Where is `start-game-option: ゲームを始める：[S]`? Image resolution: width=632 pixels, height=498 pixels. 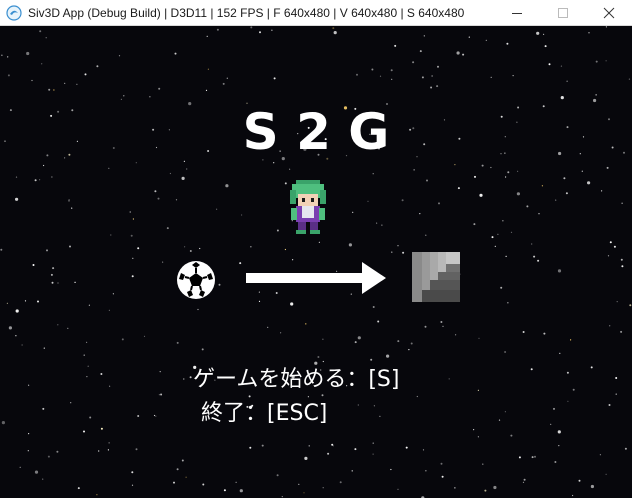 start-game-option: ゲームを始める：[S] is located at coordinates (296, 380).